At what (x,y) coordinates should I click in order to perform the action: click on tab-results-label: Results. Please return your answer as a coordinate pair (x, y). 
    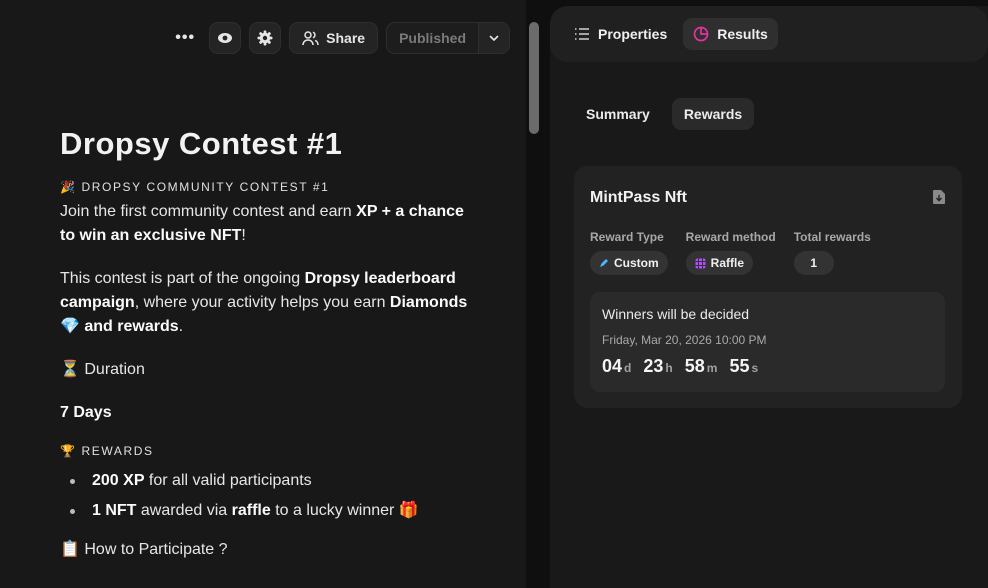
    Looking at the image, I should click on (742, 34).